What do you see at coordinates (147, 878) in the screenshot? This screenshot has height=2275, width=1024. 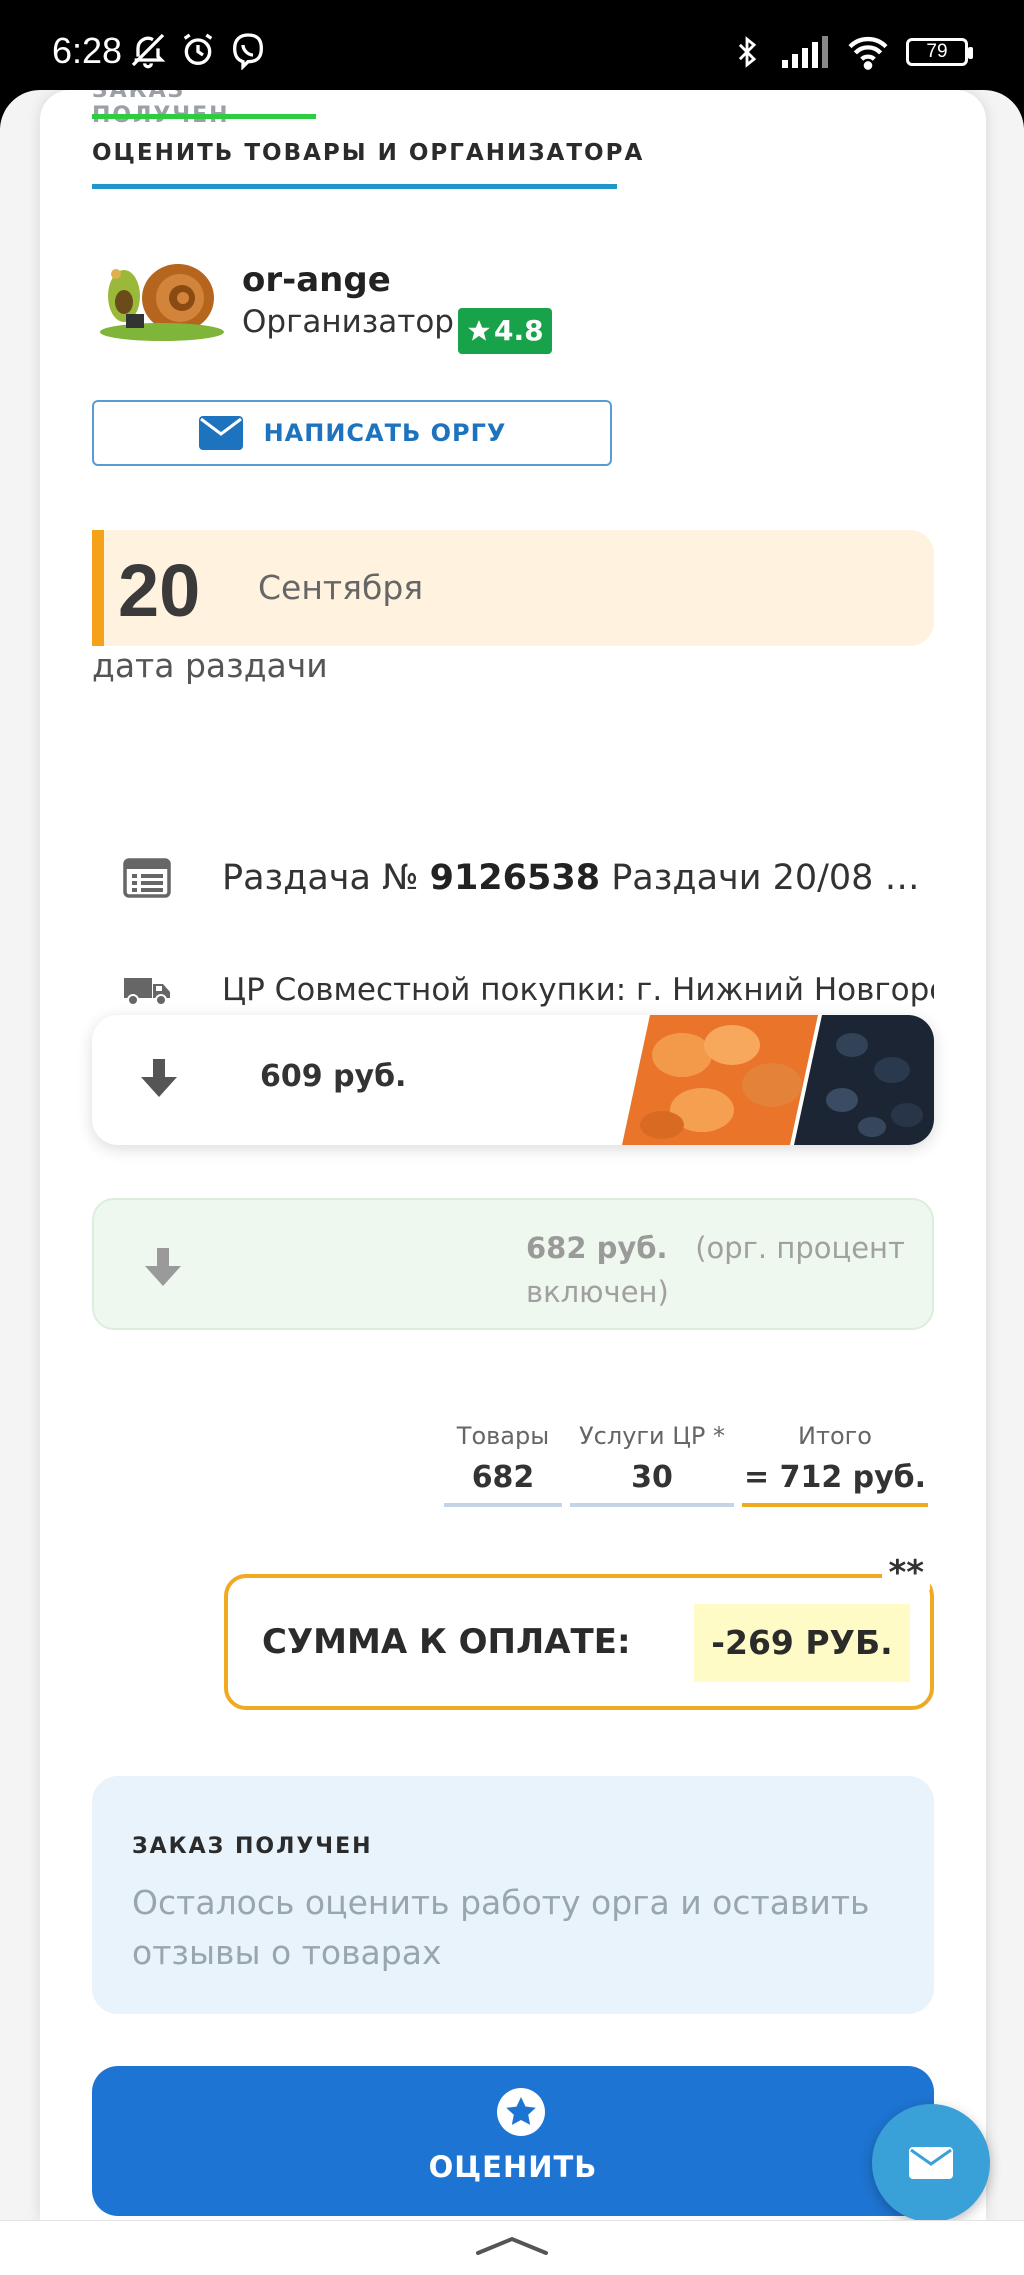 I see `list-icon` at bounding box center [147, 878].